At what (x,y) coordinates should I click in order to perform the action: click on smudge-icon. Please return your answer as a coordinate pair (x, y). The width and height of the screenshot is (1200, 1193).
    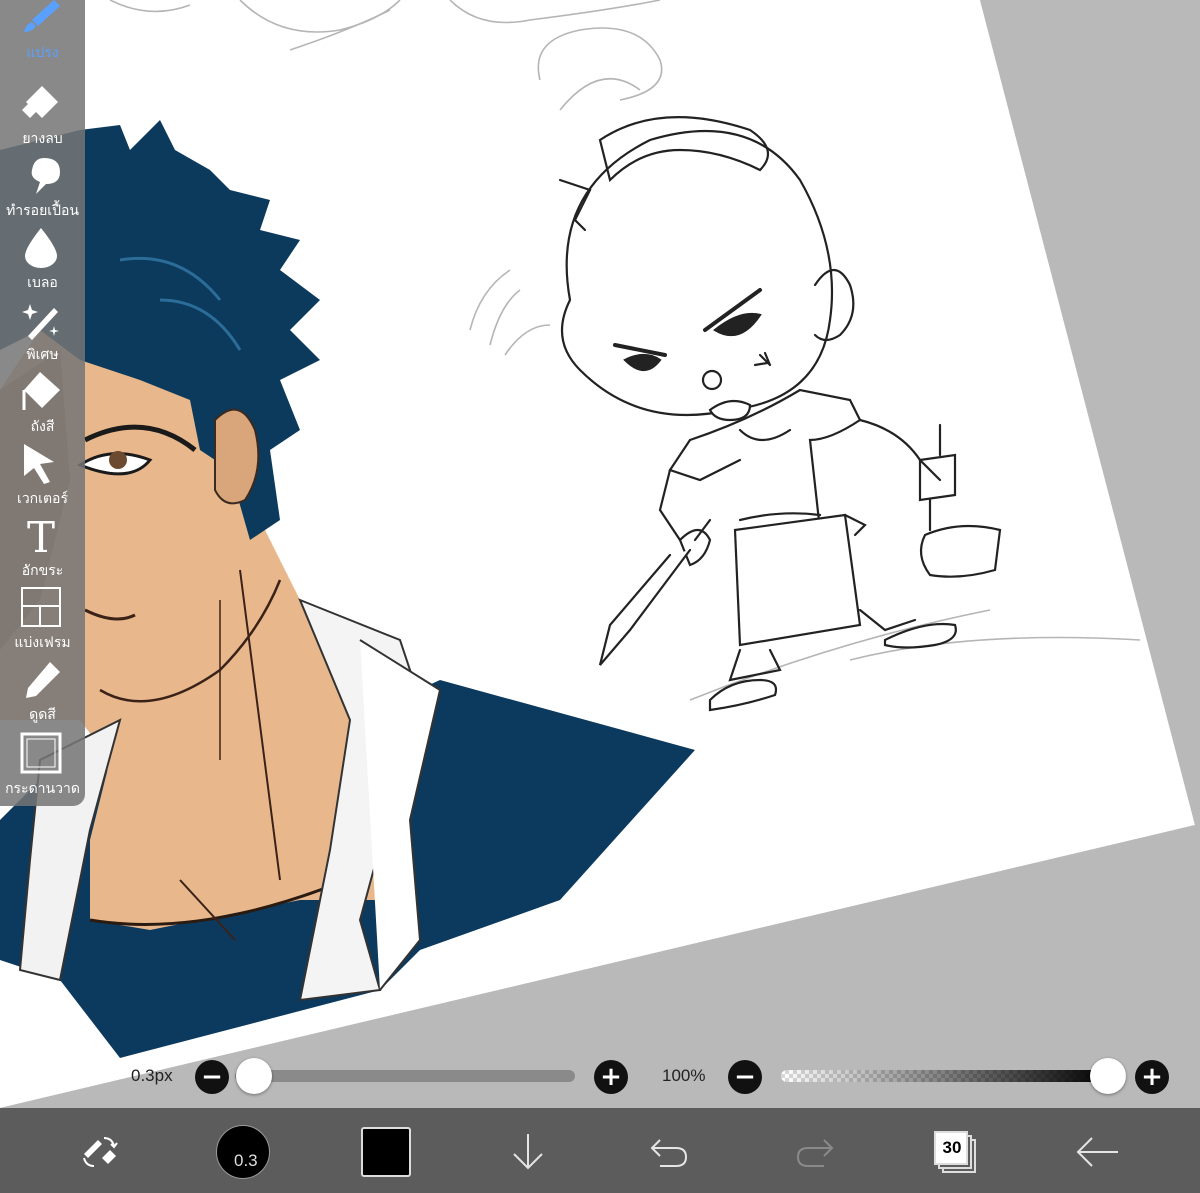
    Looking at the image, I should click on (45, 176).